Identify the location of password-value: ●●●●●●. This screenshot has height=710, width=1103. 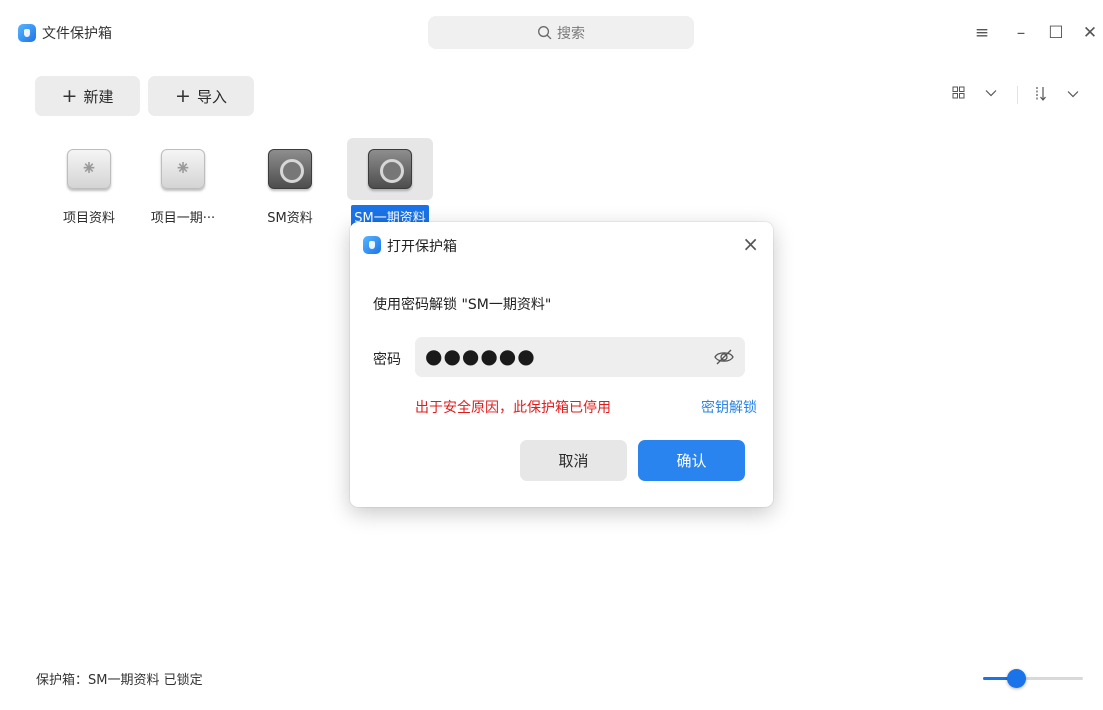
(480, 356).